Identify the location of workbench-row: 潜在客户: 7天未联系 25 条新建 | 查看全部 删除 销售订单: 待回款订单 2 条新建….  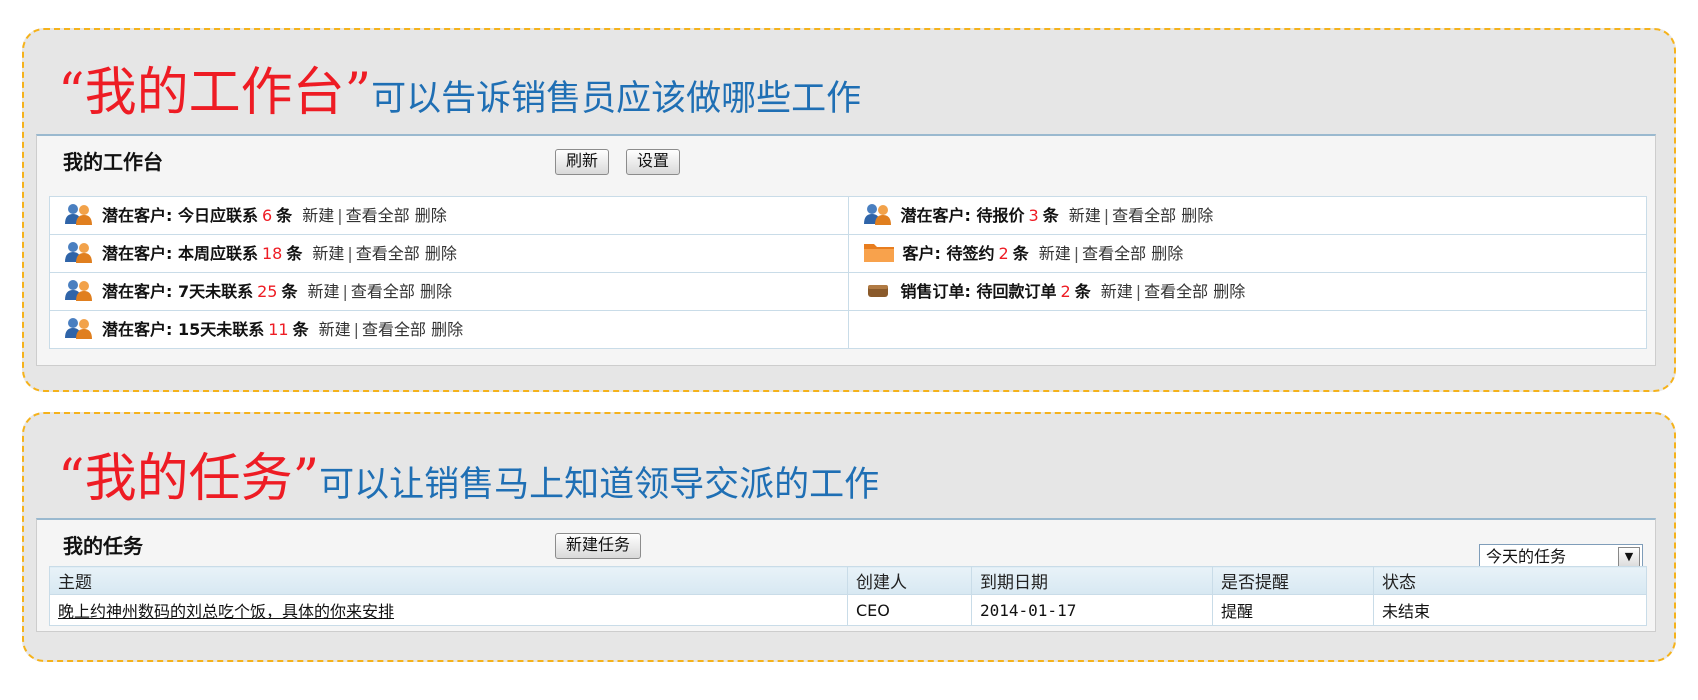
(848, 291).